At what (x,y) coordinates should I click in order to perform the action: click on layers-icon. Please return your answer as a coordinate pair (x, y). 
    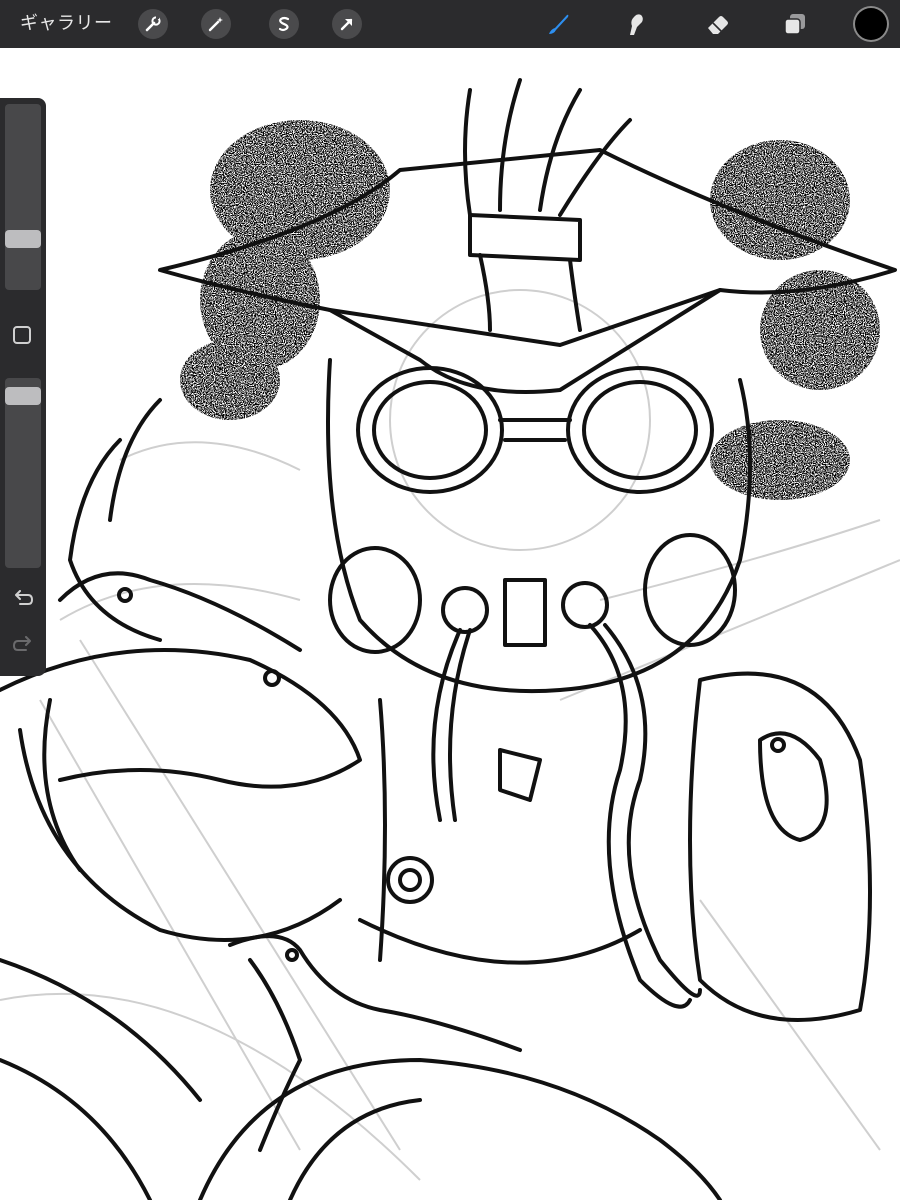
    Looking at the image, I should click on (794, 24).